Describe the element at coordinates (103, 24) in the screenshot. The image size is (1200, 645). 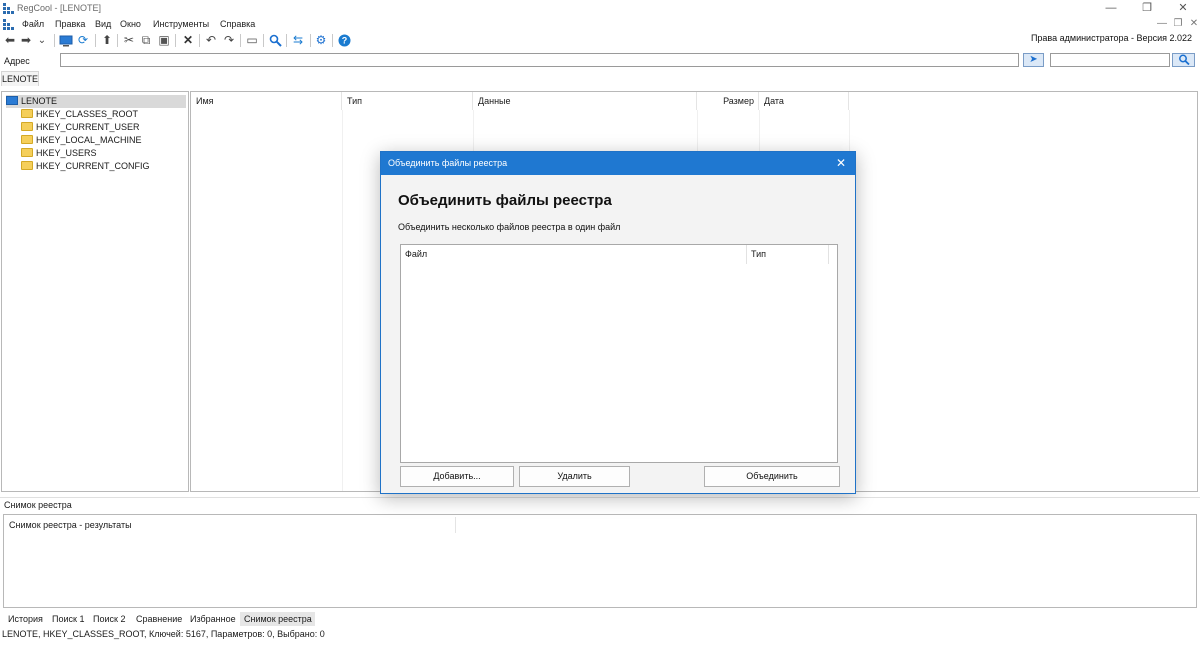
I see `menu-view: Вид` at that location.